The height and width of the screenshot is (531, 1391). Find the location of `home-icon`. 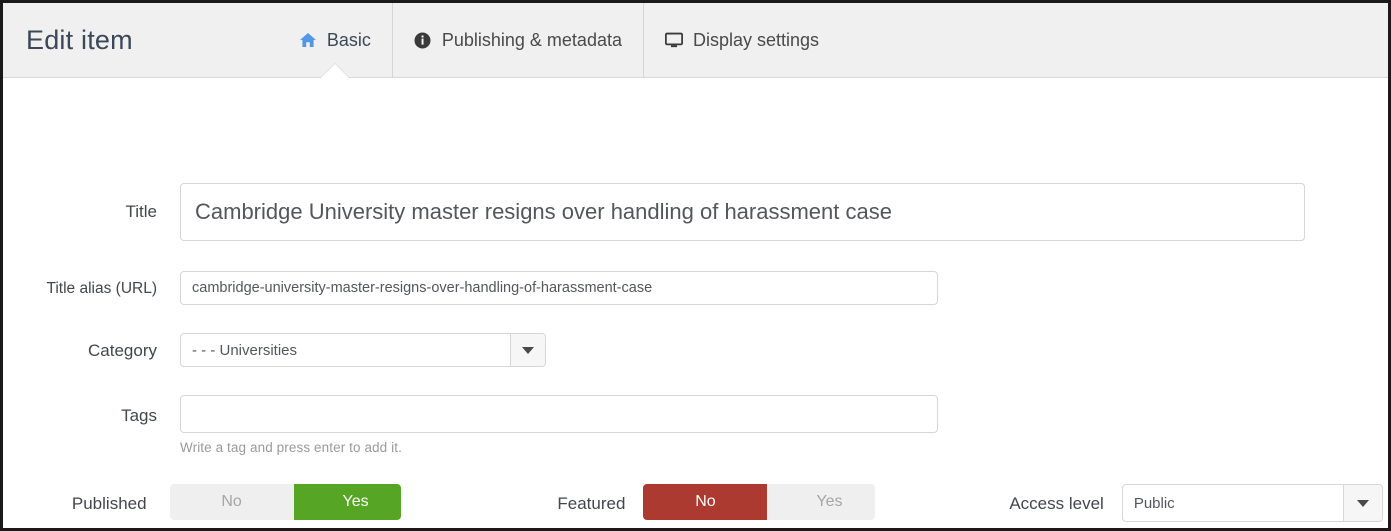

home-icon is located at coordinates (308, 40).